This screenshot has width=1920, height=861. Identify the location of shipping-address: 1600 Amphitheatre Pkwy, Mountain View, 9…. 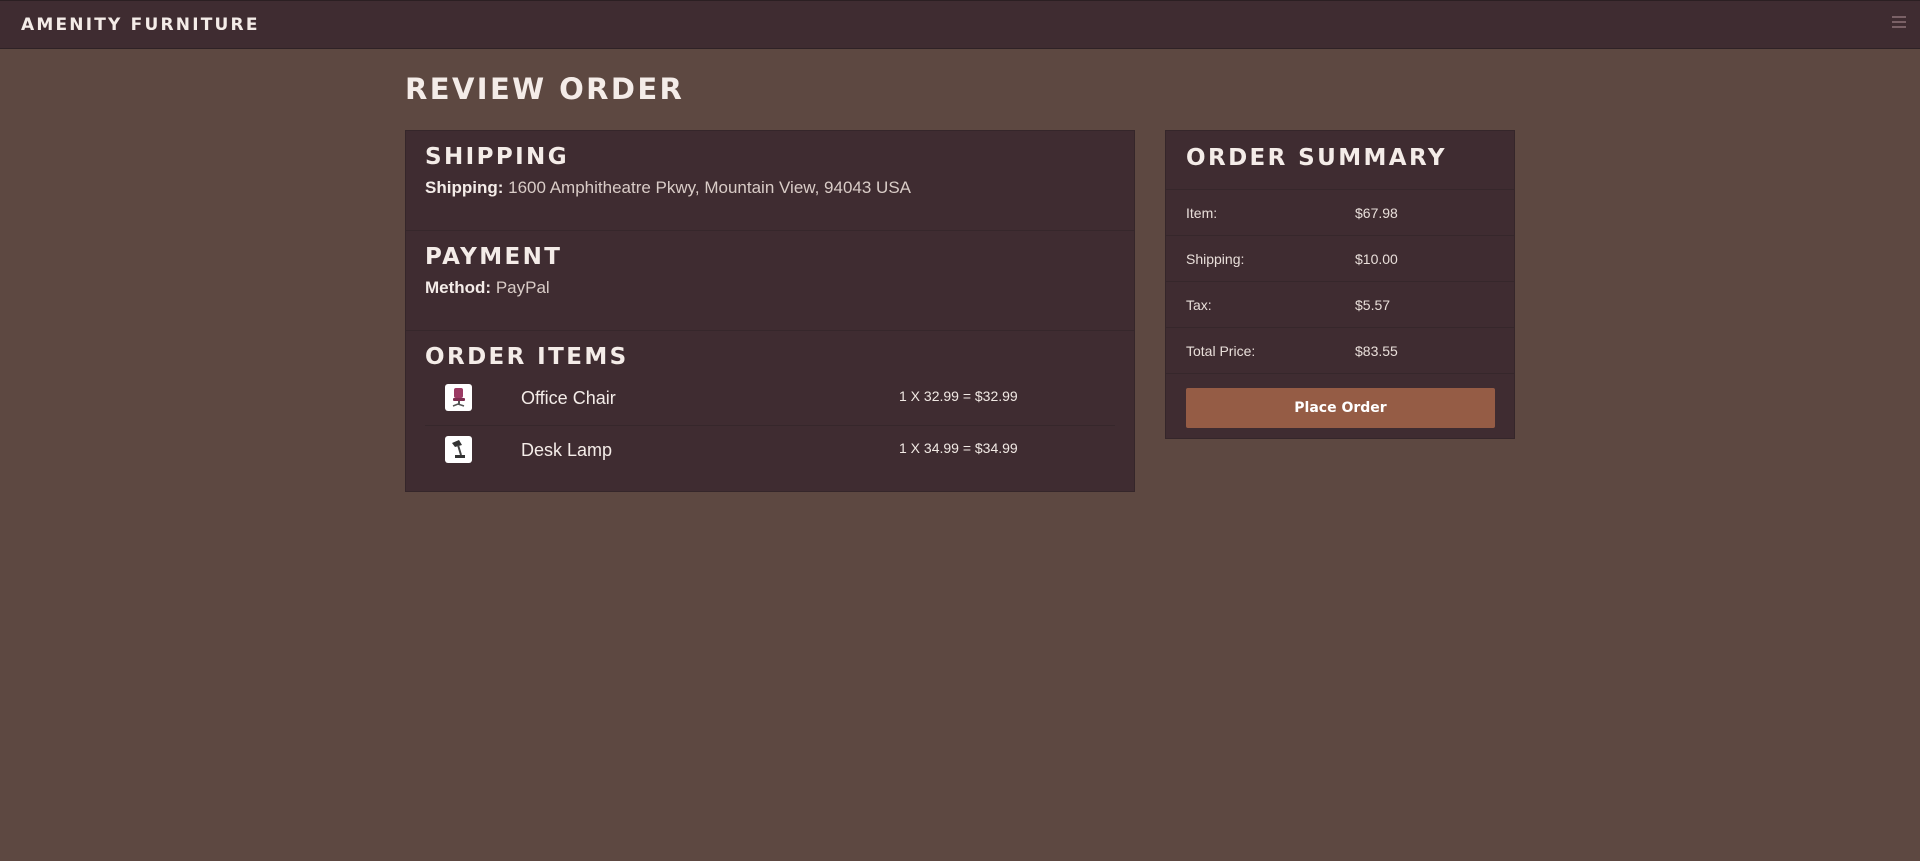
(710, 187).